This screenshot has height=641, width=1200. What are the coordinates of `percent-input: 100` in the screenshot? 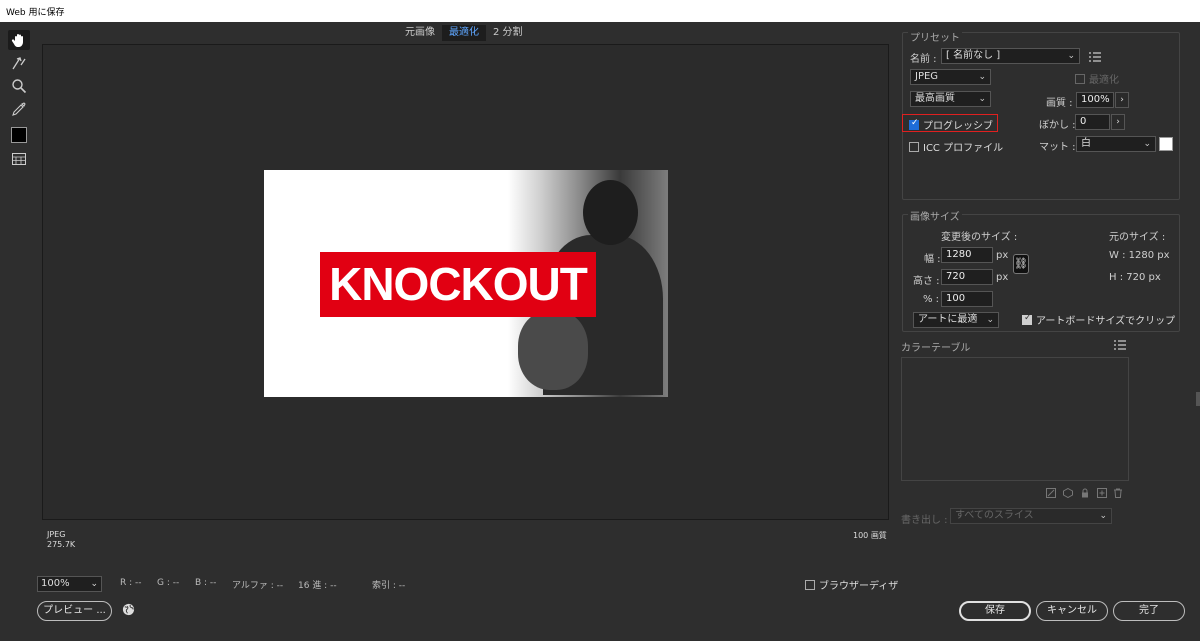 It's located at (967, 299).